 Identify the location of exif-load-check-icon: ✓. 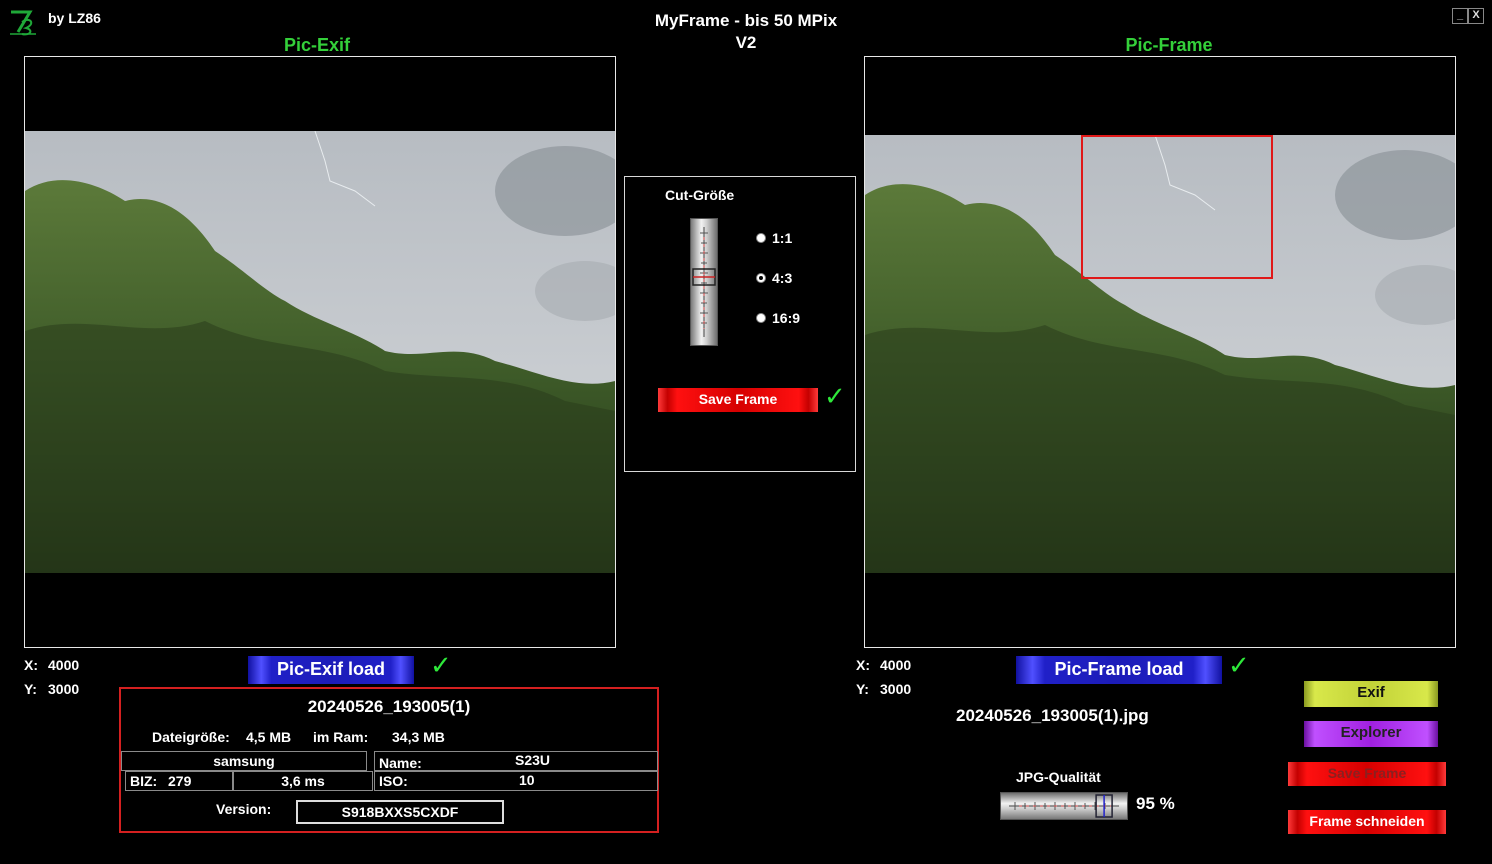
(441, 665).